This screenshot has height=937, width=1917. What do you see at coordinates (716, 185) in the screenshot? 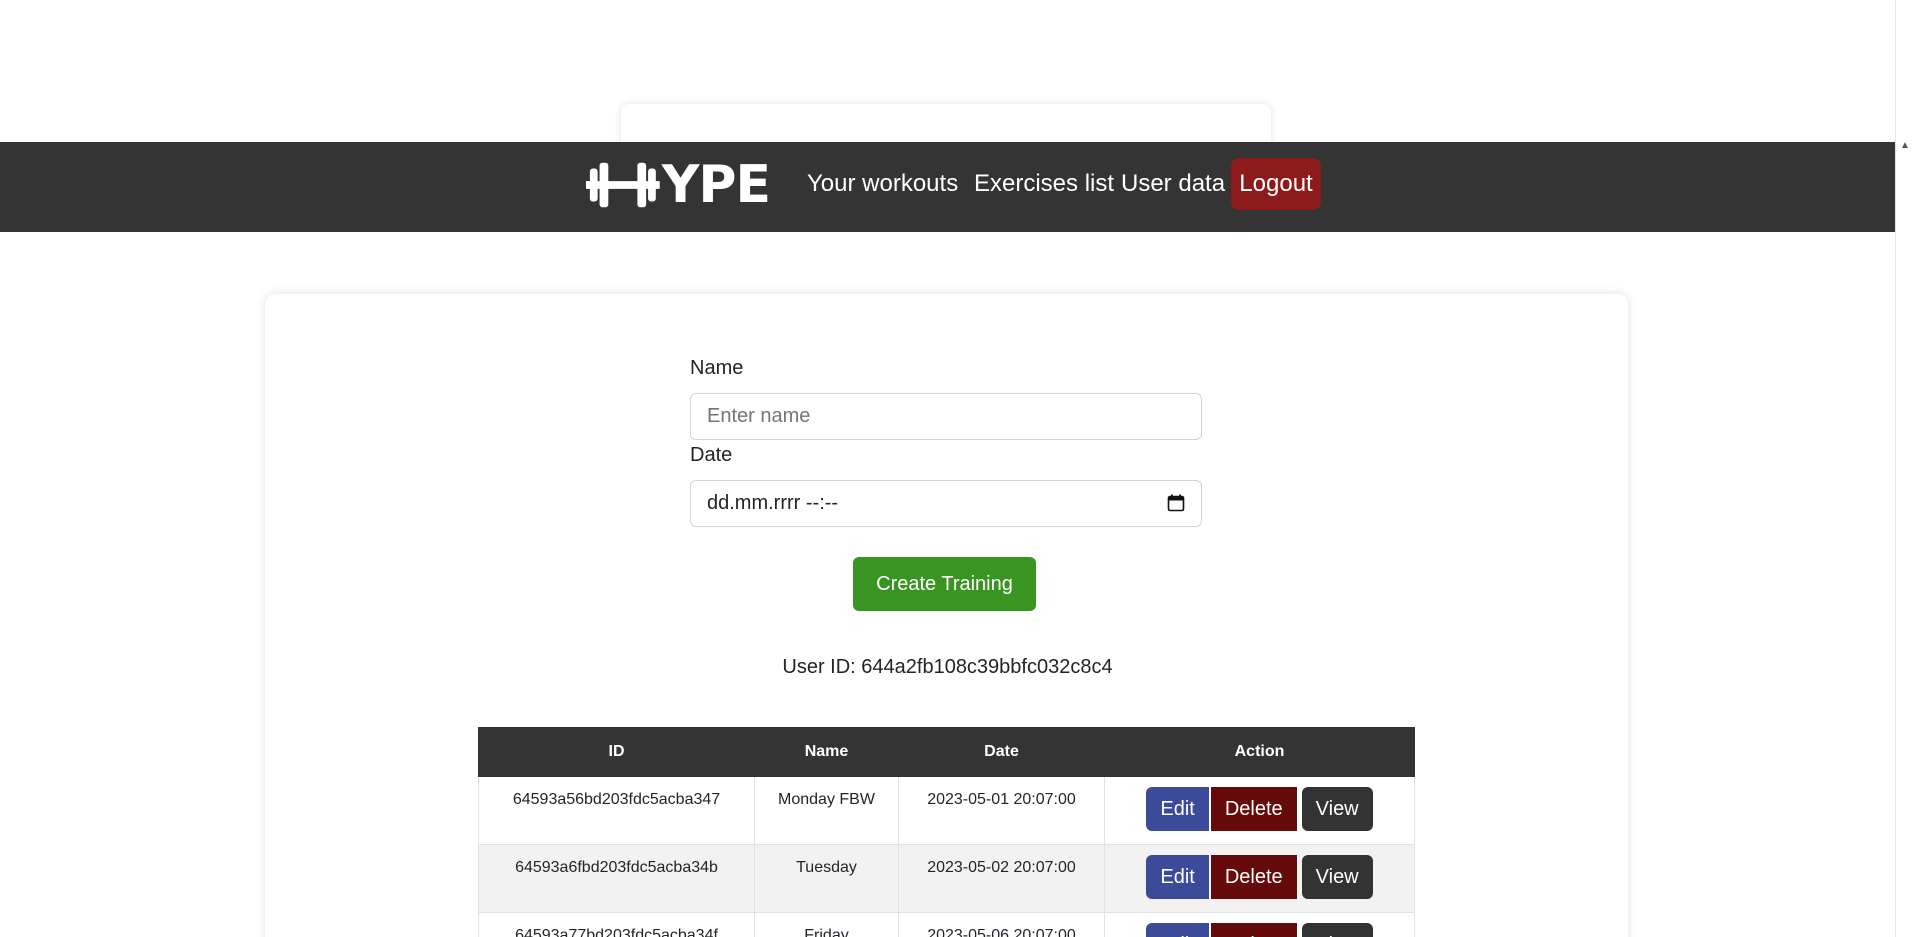
I see `logo-text: YPE` at bounding box center [716, 185].